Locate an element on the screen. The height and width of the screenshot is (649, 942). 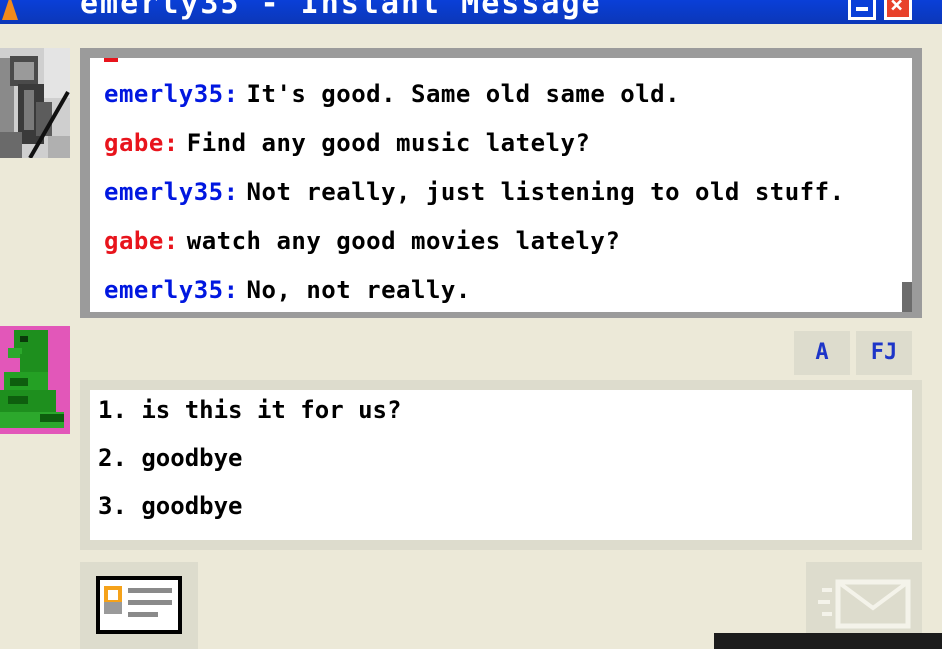
reply-option: 1. is this it for us? is located at coordinates (249, 410).